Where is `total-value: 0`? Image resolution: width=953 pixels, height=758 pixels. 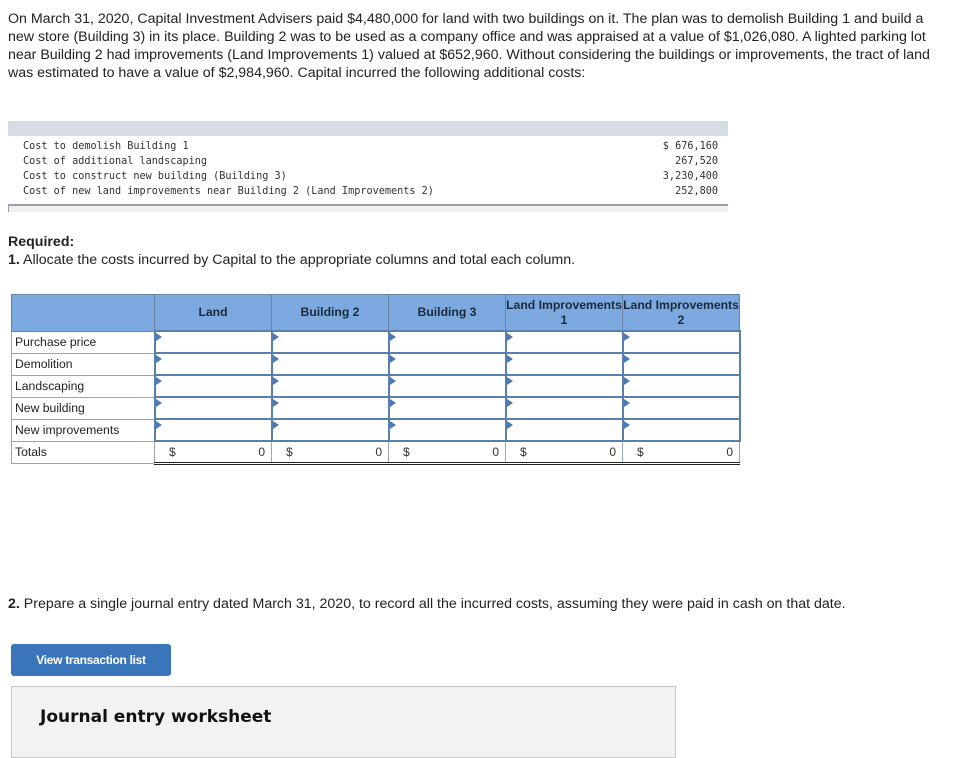
total-value: 0 is located at coordinates (495, 452).